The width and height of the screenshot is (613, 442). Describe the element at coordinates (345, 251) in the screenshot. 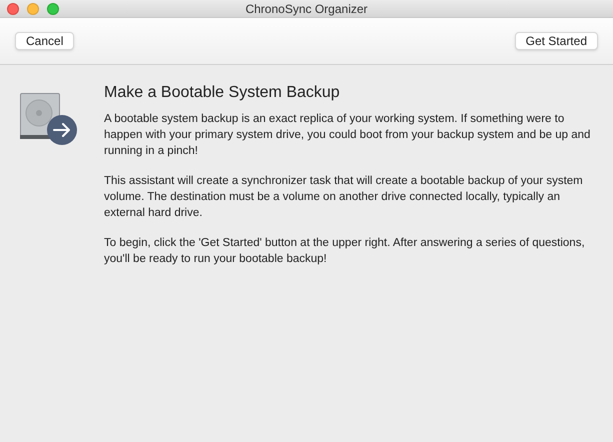

I see `paragraph: To begin, click the 'Get Started' button at the upper right. After answering a series of questions, you'll be ready to run your bootable backup!` at that location.